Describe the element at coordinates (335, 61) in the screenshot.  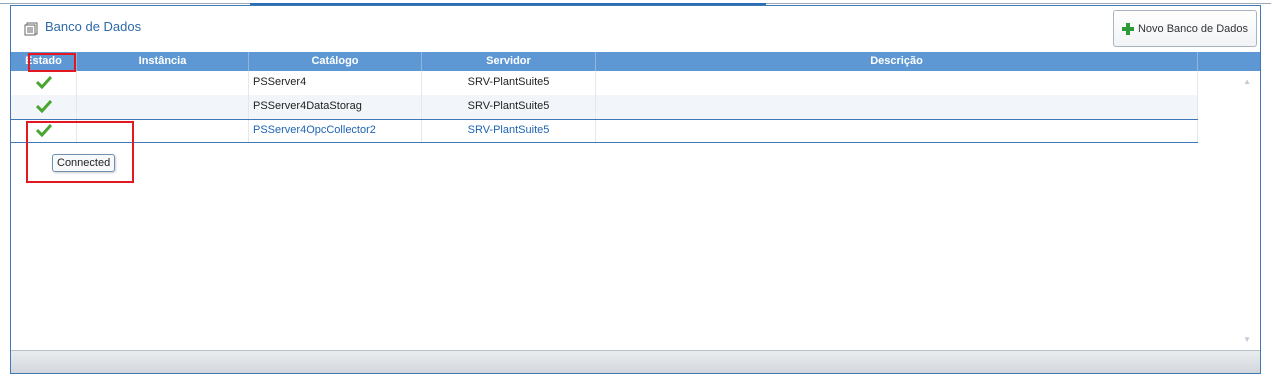
I see `column-catalogo: Catálogo` at that location.